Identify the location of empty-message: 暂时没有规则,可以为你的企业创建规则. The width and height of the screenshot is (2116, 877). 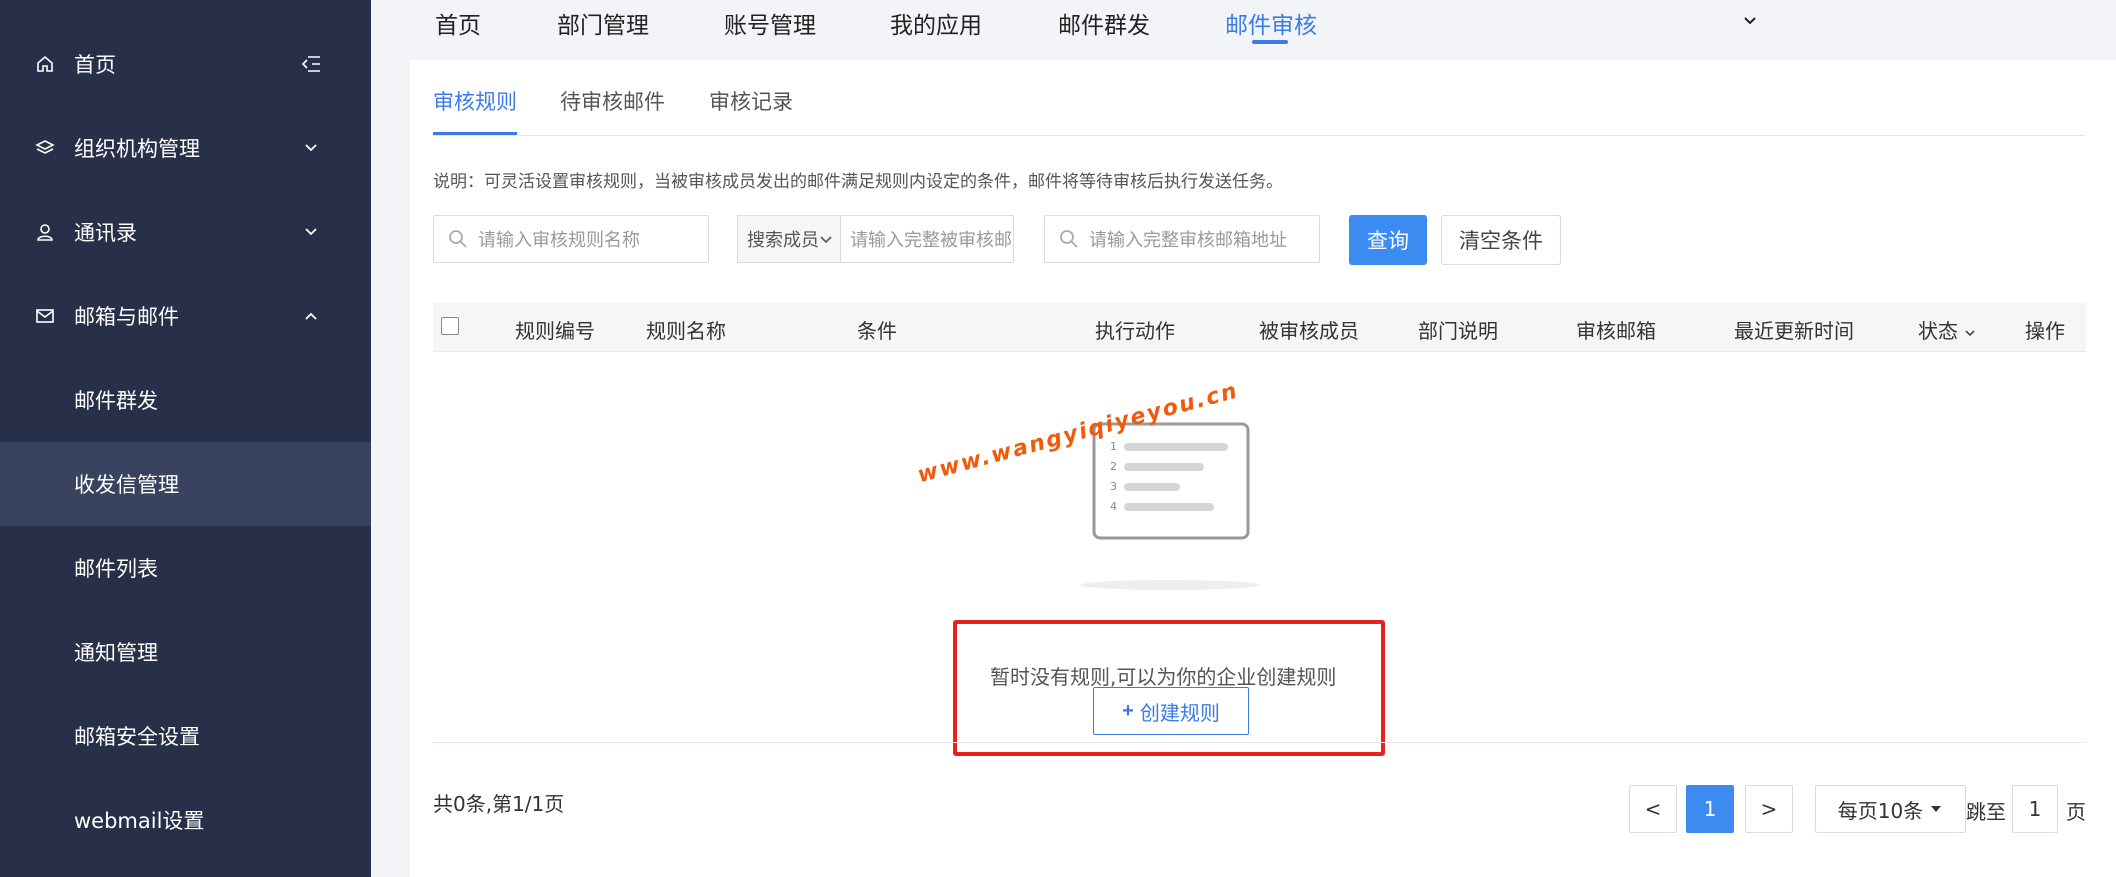
(1163, 677).